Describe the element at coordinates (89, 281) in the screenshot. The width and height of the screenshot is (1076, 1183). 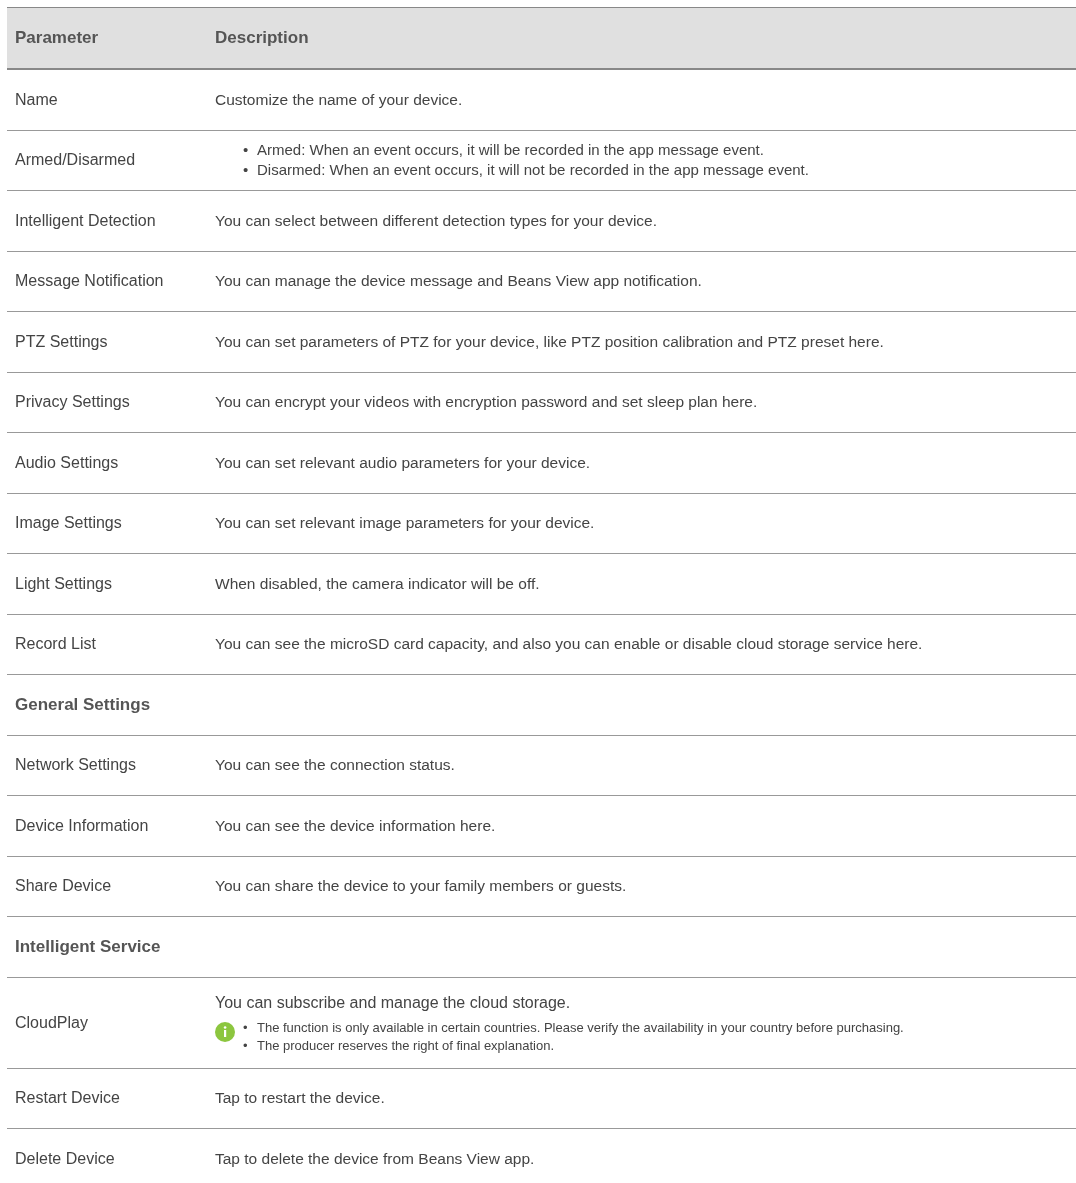
I see `parameter-cell-text: Message Notification` at that location.